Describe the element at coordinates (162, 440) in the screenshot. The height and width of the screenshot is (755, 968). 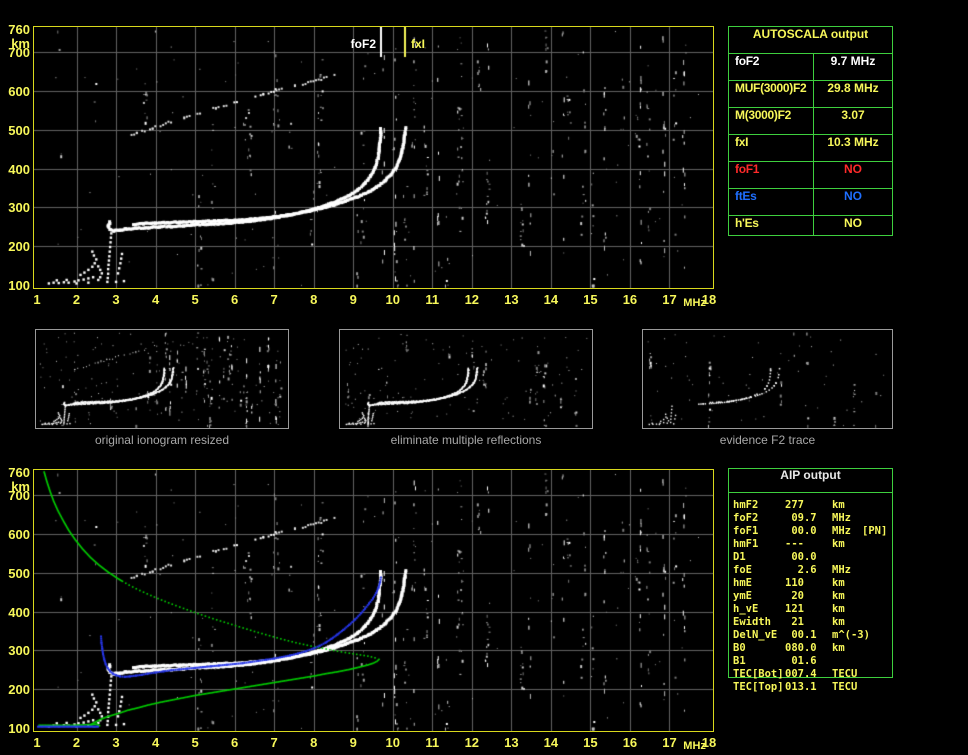
I see `thumbnail-caption-original: original ionogram resized` at that location.